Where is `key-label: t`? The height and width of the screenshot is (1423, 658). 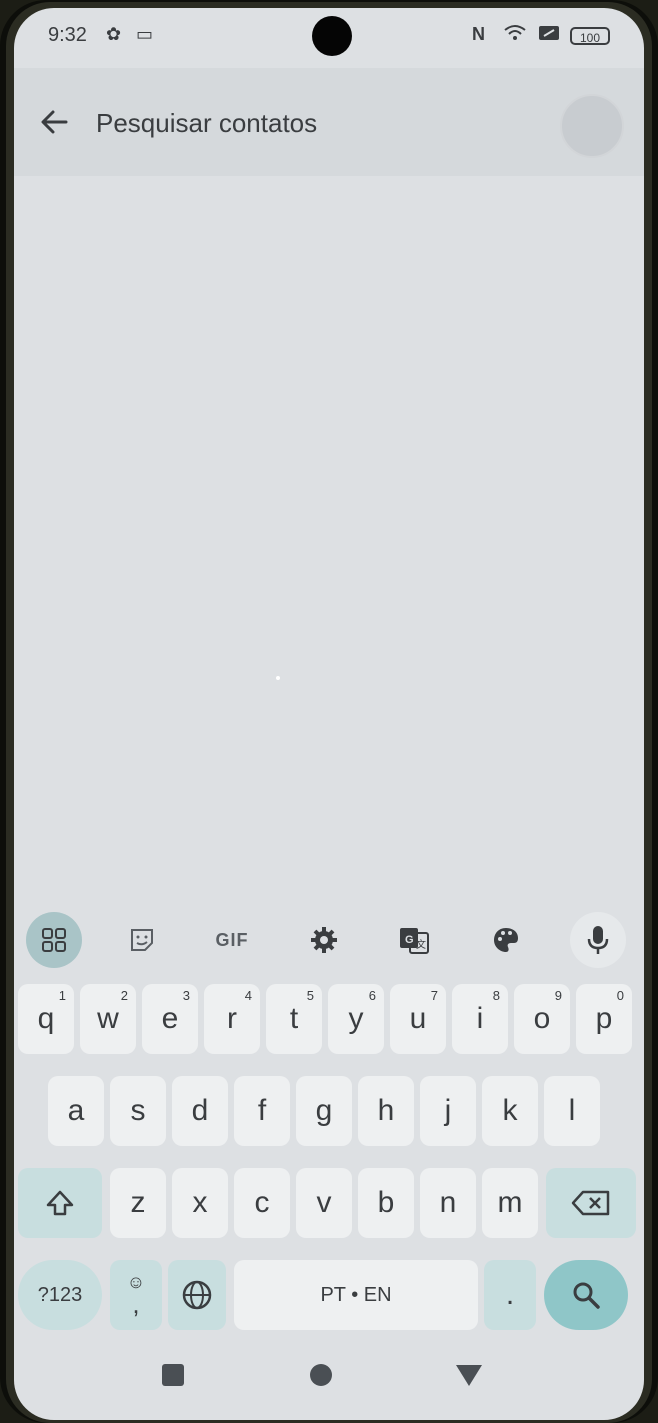 key-label: t is located at coordinates (294, 1018).